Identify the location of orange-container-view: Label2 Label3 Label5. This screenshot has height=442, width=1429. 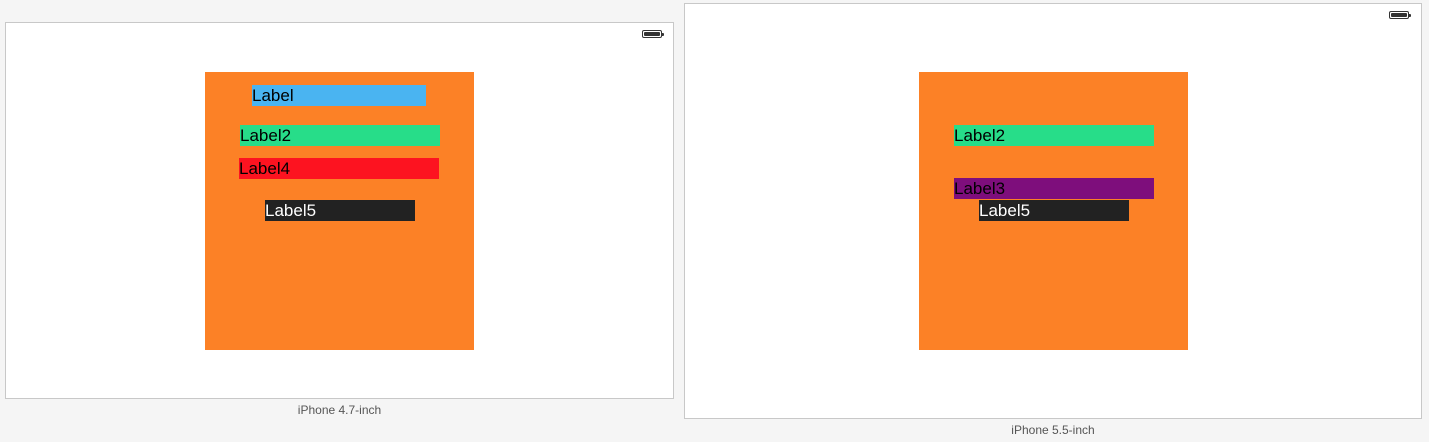
(1053, 211).